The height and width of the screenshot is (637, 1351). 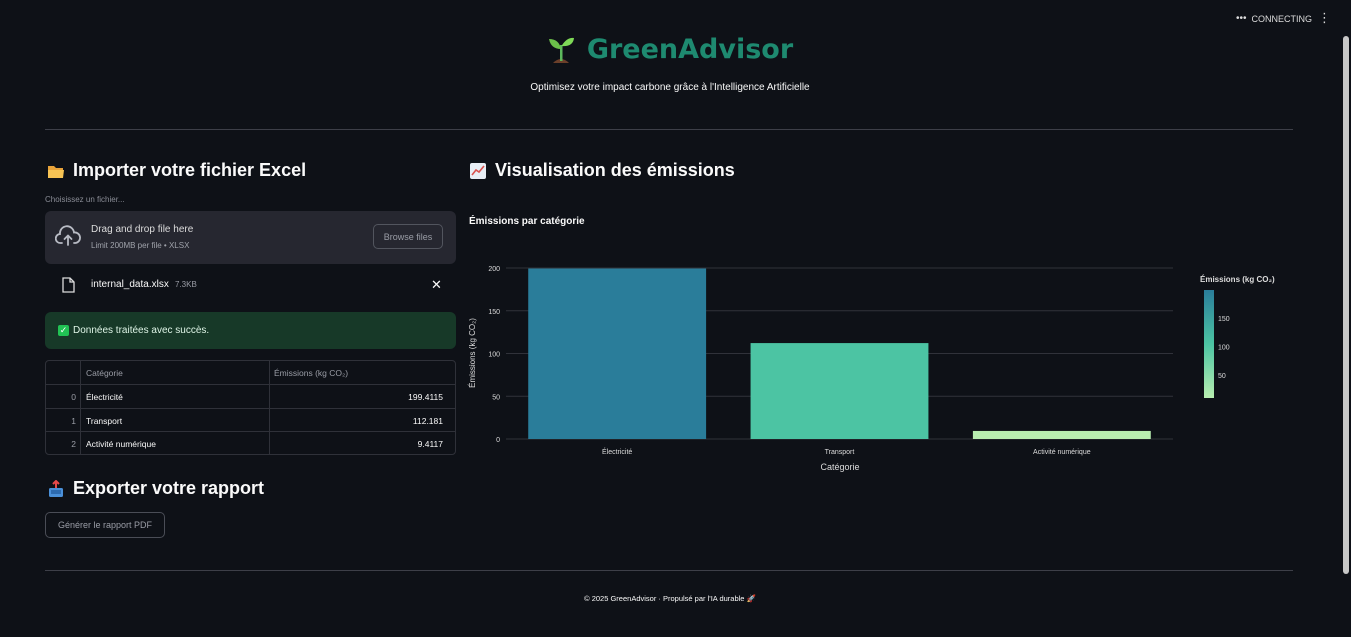 What do you see at coordinates (675, 18) in the screenshot?
I see `top-bar: ••• CONNECTING ⋮` at bounding box center [675, 18].